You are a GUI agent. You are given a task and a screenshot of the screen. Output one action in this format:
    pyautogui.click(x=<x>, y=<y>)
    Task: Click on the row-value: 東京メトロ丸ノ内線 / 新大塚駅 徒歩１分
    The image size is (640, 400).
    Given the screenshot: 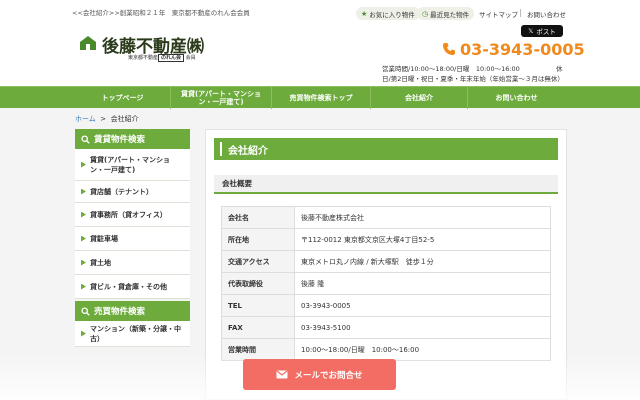 What is the action you would take?
    pyautogui.click(x=422, y=261)
    